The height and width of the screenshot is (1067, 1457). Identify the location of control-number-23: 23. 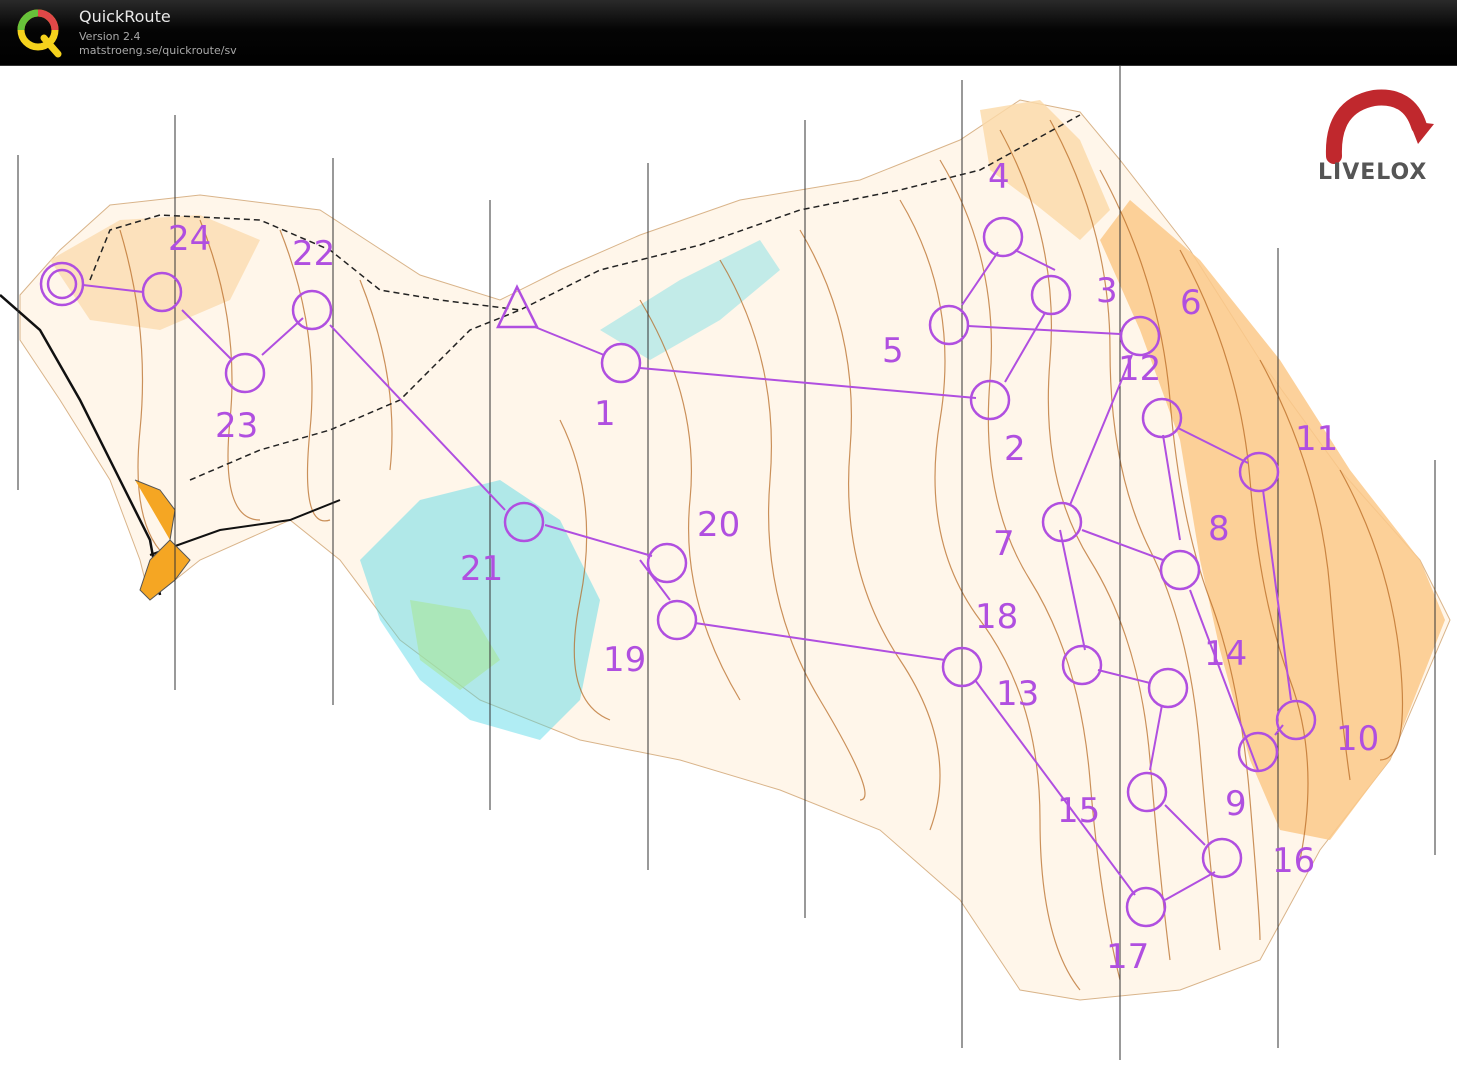
(236, 426).